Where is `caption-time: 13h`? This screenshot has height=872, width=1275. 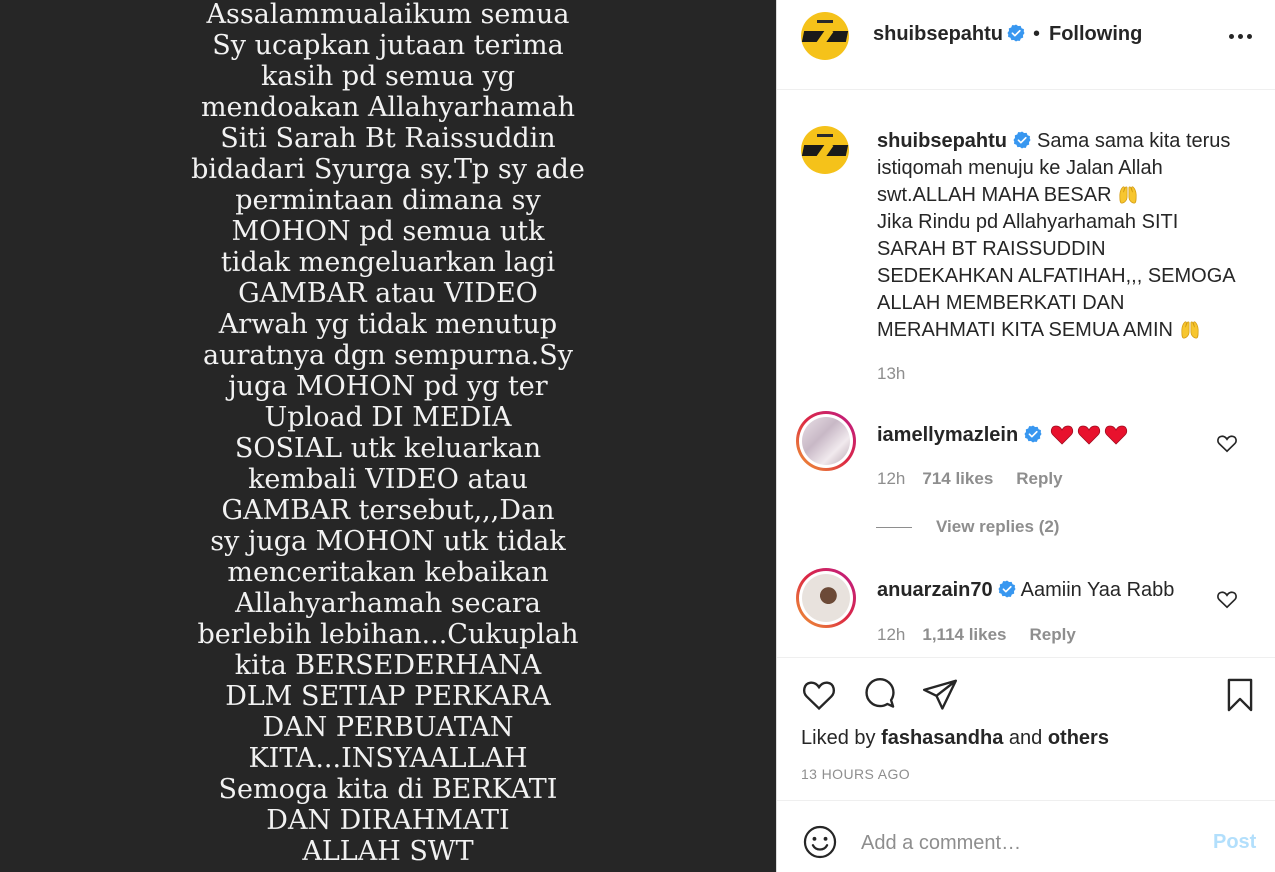 caption-time: 13h is located at coordinates (891, 374).